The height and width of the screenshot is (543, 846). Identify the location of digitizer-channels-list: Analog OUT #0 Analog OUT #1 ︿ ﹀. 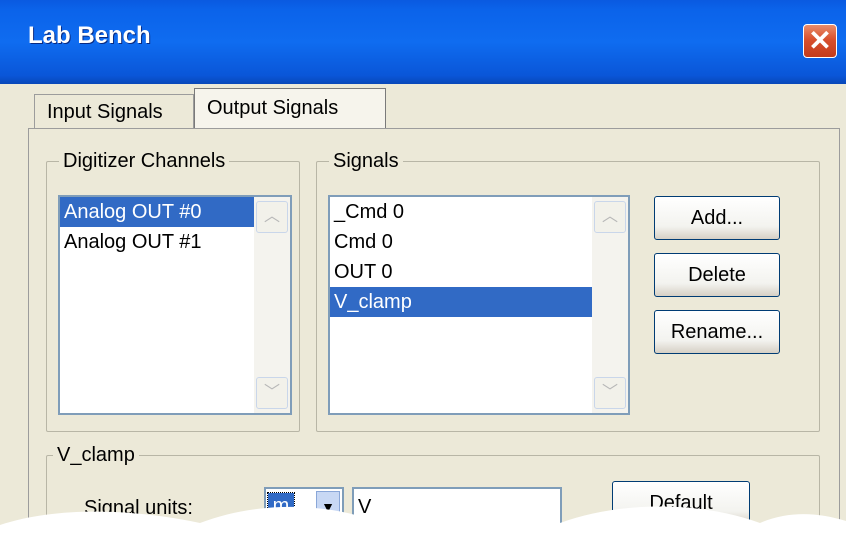
(175, 305).